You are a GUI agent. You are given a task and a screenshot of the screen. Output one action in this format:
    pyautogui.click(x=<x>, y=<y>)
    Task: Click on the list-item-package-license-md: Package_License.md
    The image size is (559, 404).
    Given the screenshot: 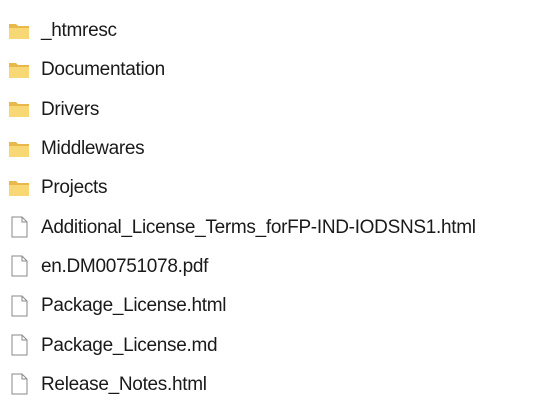 What is the action you would take?
    pyautogui.click(x=279, y=344)
    